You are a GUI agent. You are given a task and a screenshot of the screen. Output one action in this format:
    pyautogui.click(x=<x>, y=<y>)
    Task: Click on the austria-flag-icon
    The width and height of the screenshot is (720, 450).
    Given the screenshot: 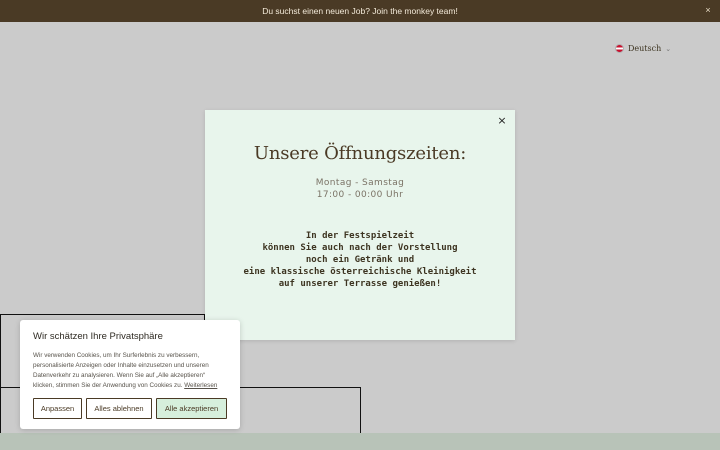 What is the action you would take?
    pyautogui.click(x=619, y=48)
    